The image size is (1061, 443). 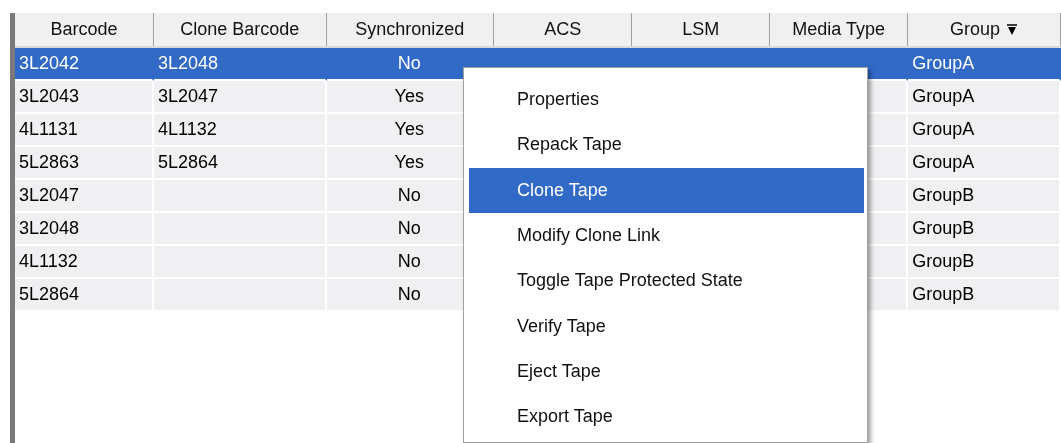 What do you see at coordinates (563, 29) in the screenshot?
I see `column-label: ACS` at bounding box center [563, 29].